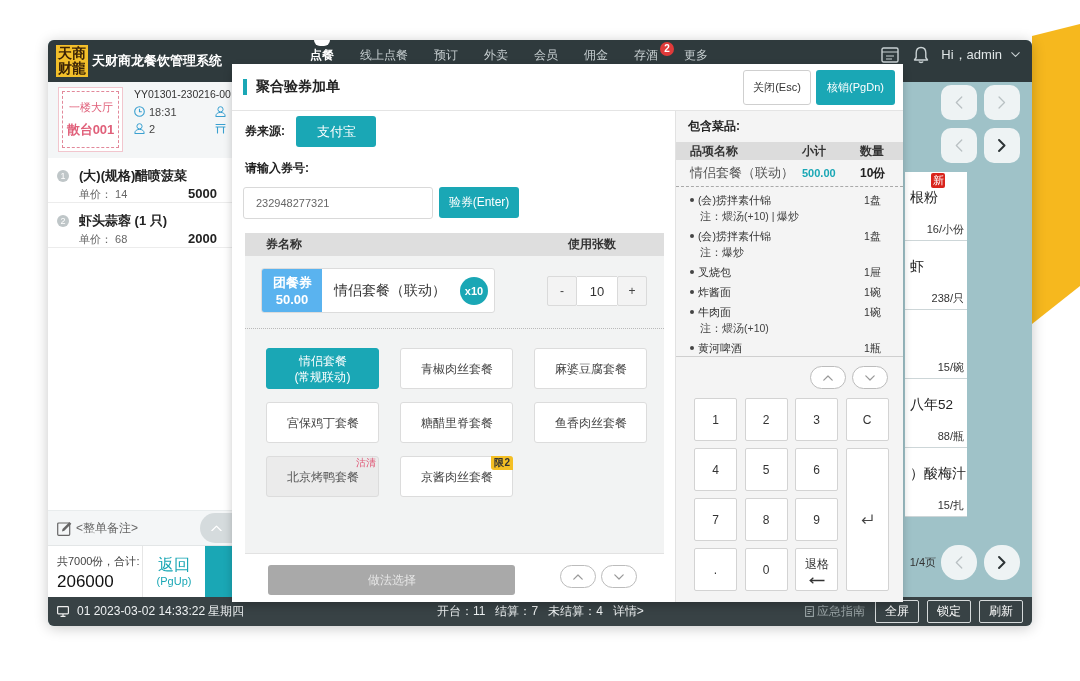  I want to click on sold-out-label: 沽清, so click(366, 463).